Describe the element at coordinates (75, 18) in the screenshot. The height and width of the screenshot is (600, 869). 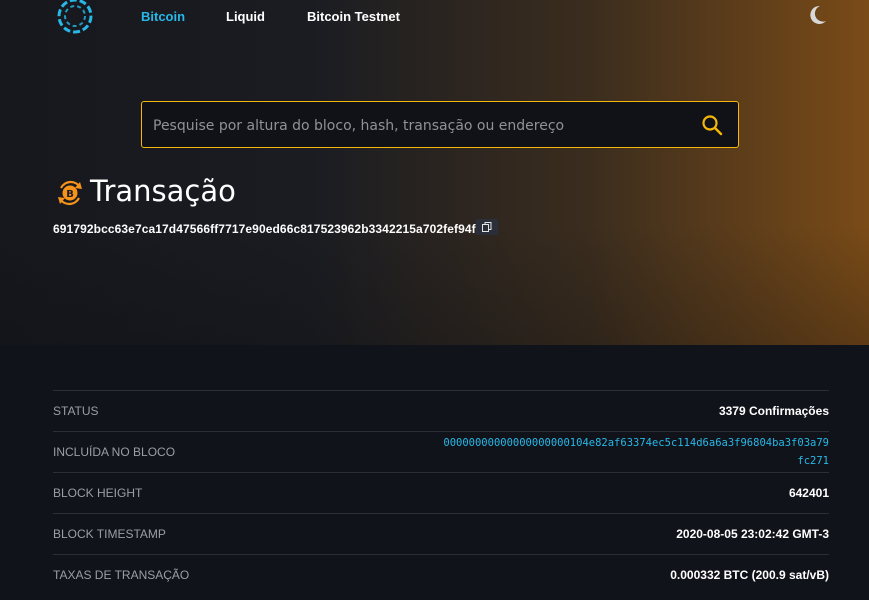
I see `blockstream-logo-icon` at that location.